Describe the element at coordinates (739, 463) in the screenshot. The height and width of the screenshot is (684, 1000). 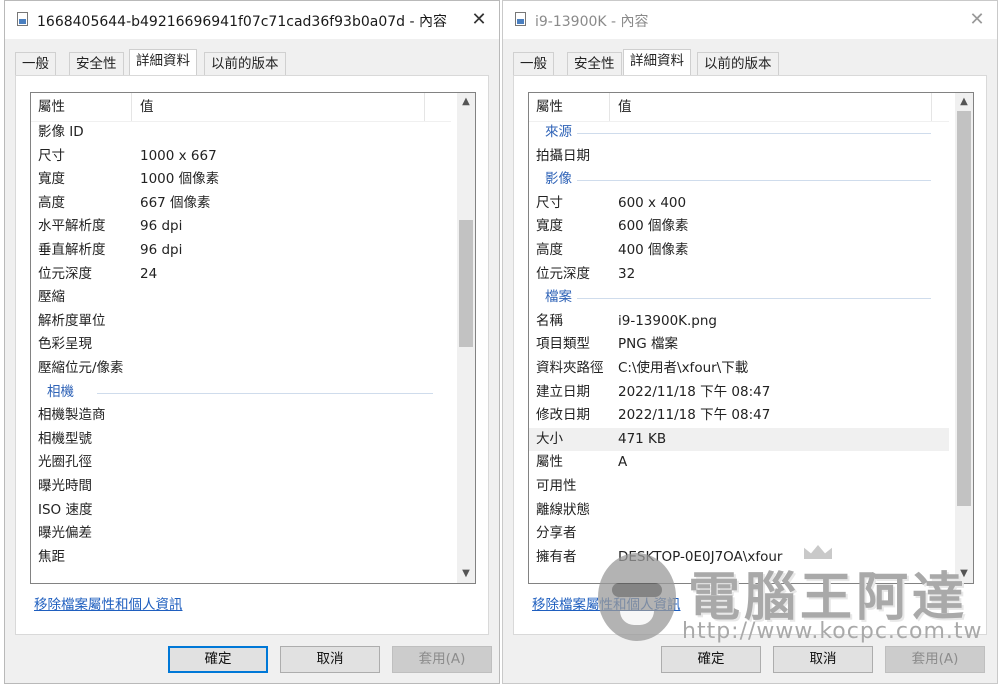
I see `property-row: 屬性 A` at that location.